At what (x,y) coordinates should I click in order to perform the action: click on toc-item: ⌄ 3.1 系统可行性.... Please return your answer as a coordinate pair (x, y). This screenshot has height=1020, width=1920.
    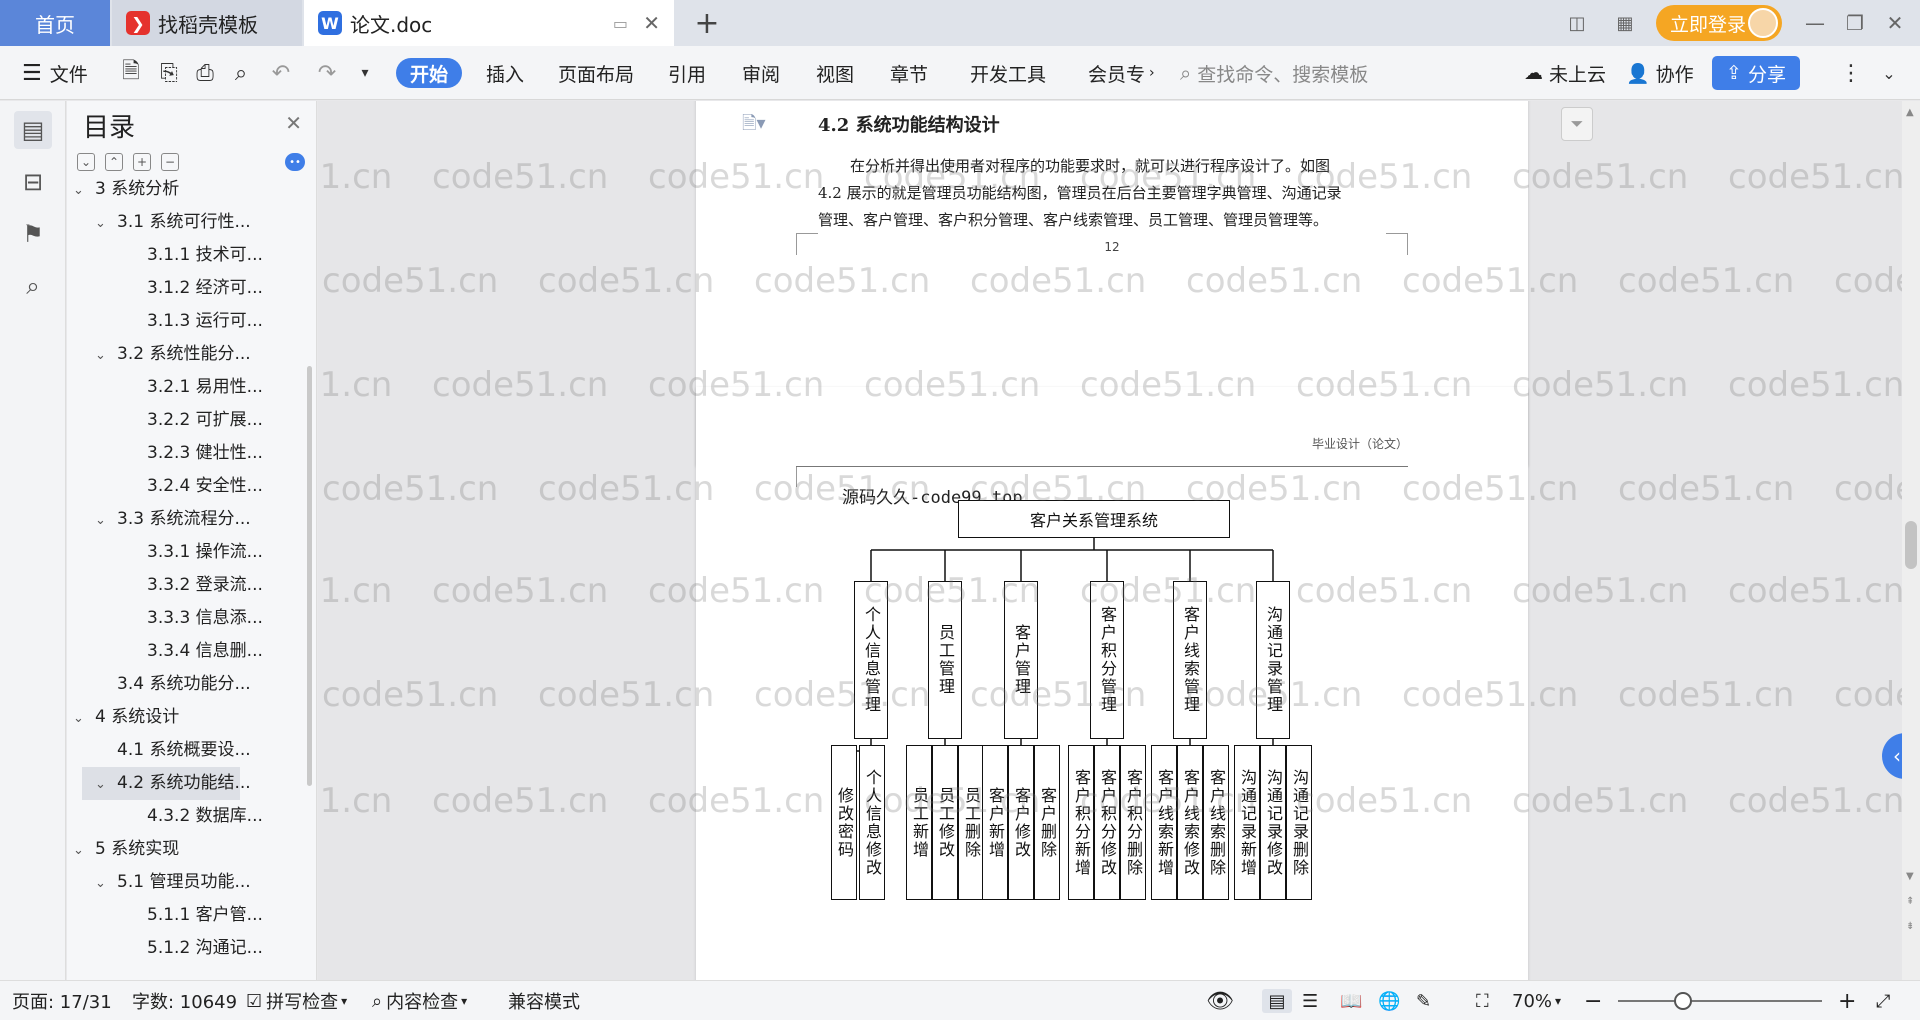
    Looking at the image, I should click on (186, 222).